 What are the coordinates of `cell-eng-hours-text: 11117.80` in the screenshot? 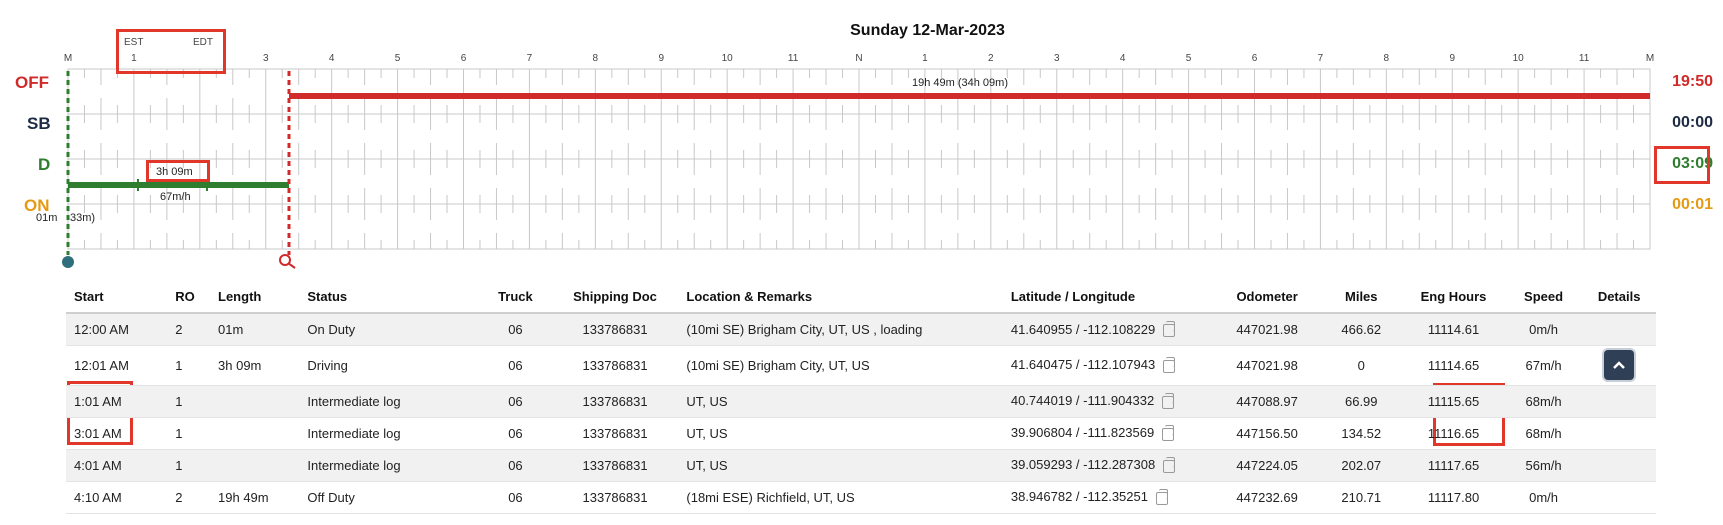 It's located at (1453, 497).